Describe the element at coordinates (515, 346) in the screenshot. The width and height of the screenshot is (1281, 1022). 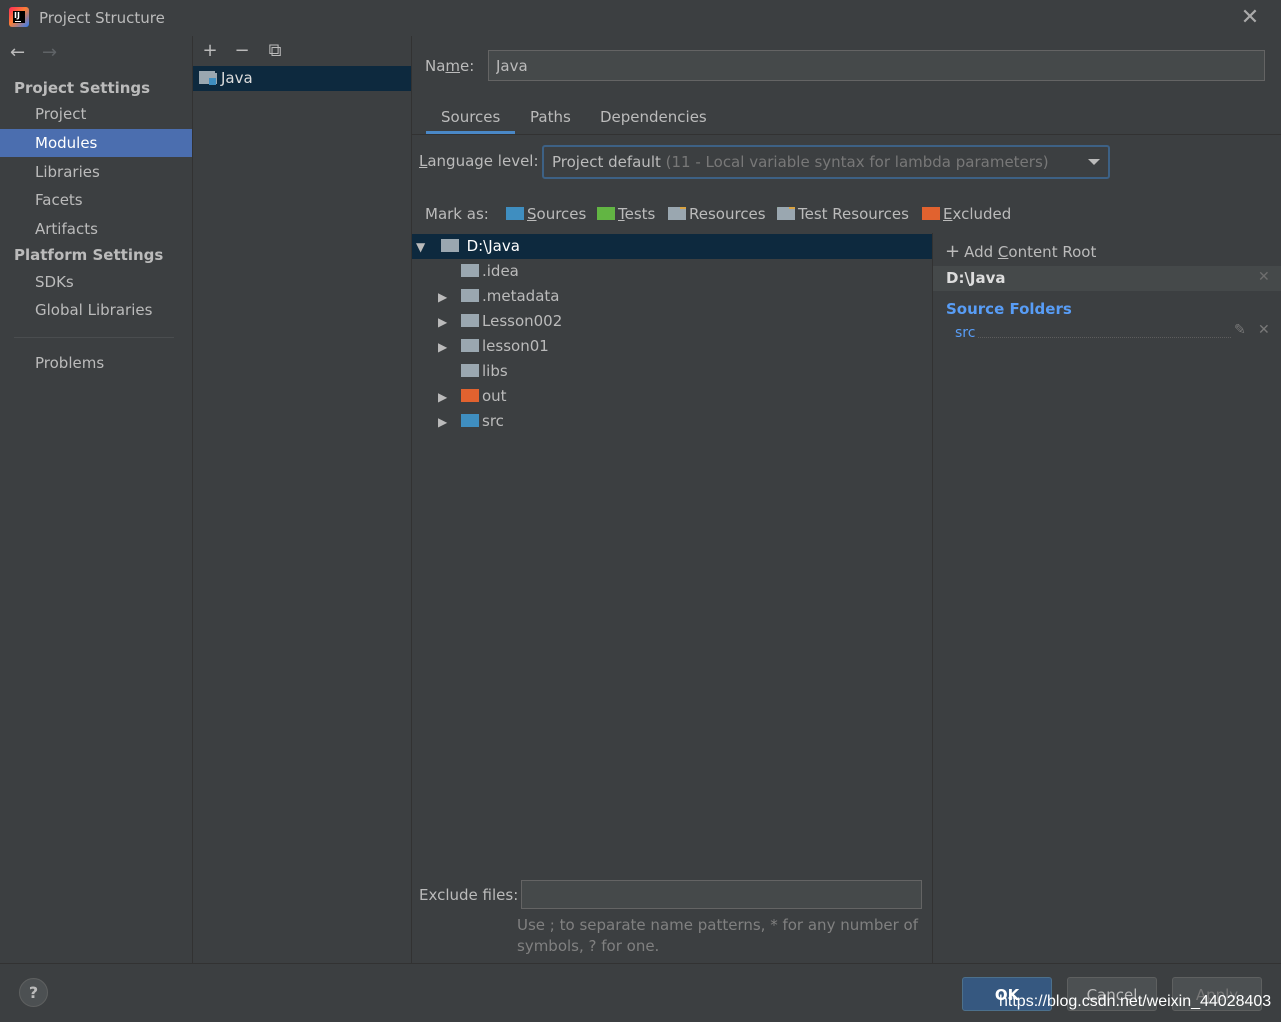
I see `tree-item-label: lesson01` at that location.